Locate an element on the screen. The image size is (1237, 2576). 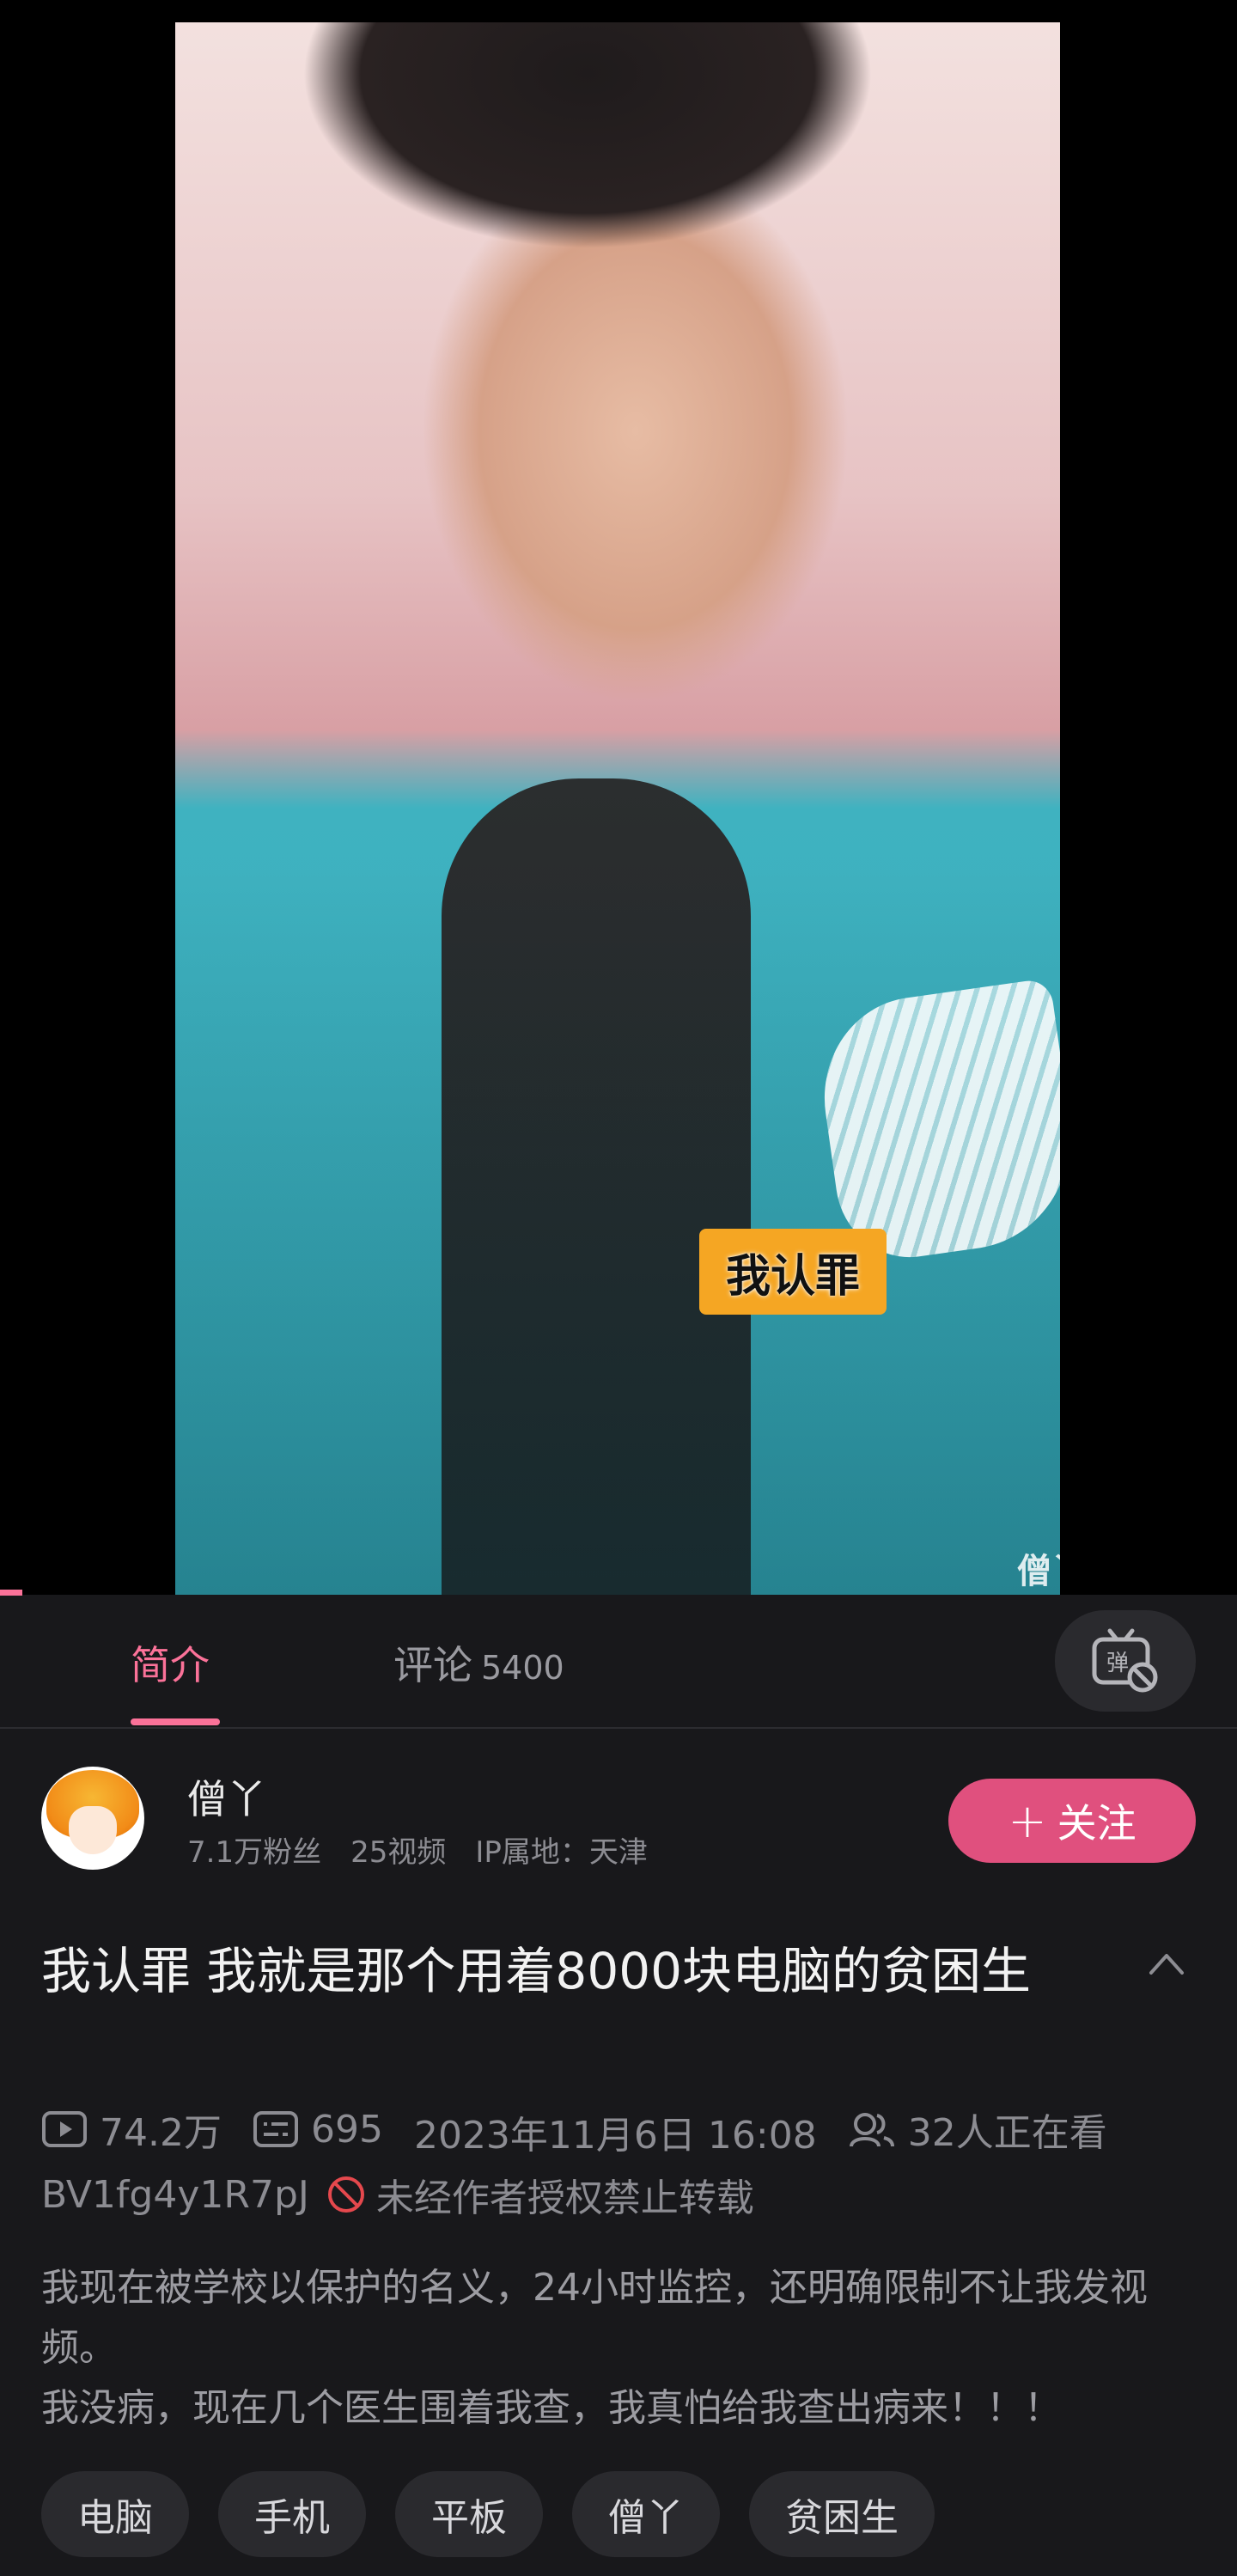
danmaku-count: 695 is located at coordinates (318, 2130).